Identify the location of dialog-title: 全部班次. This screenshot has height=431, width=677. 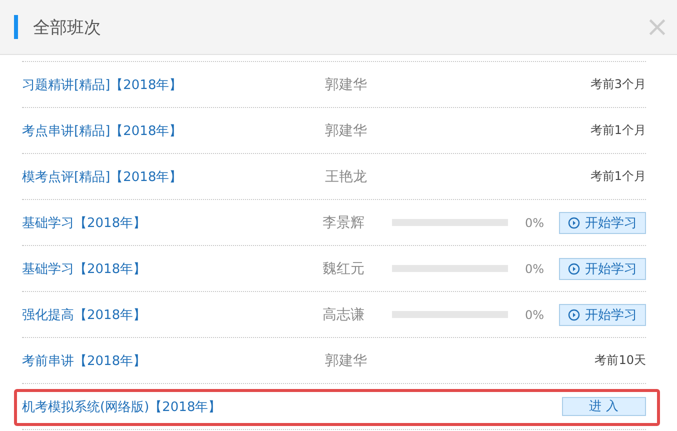
(67, 27).